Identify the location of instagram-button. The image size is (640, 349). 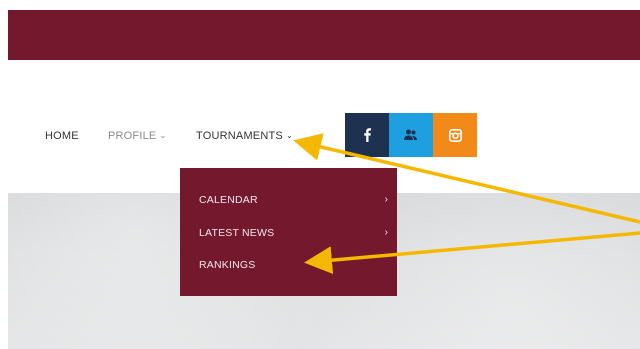
(455, 135).